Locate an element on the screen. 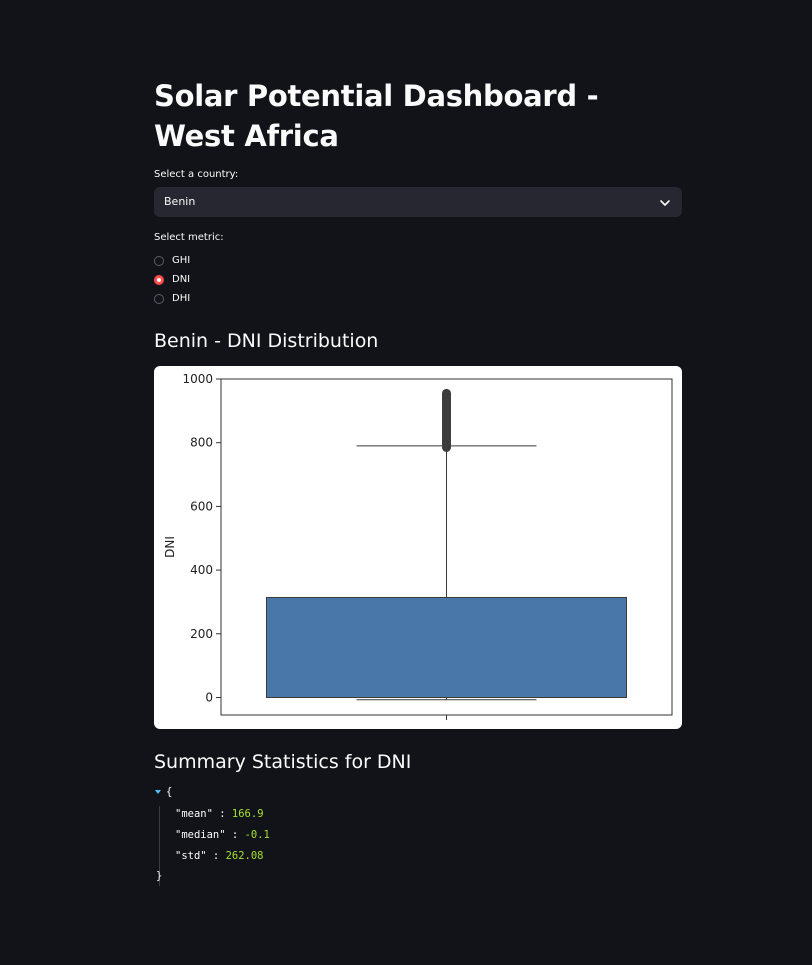  radio-label: DNI is located at coordinates (181, 279).